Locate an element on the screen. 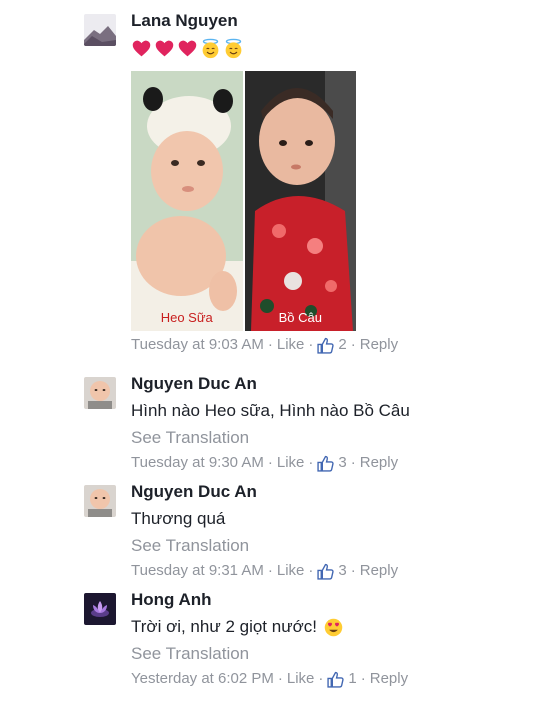  comment-meta: Tuesday at 9:30 AM · Like · 3 · Reply is located at coordinates (325, 463).